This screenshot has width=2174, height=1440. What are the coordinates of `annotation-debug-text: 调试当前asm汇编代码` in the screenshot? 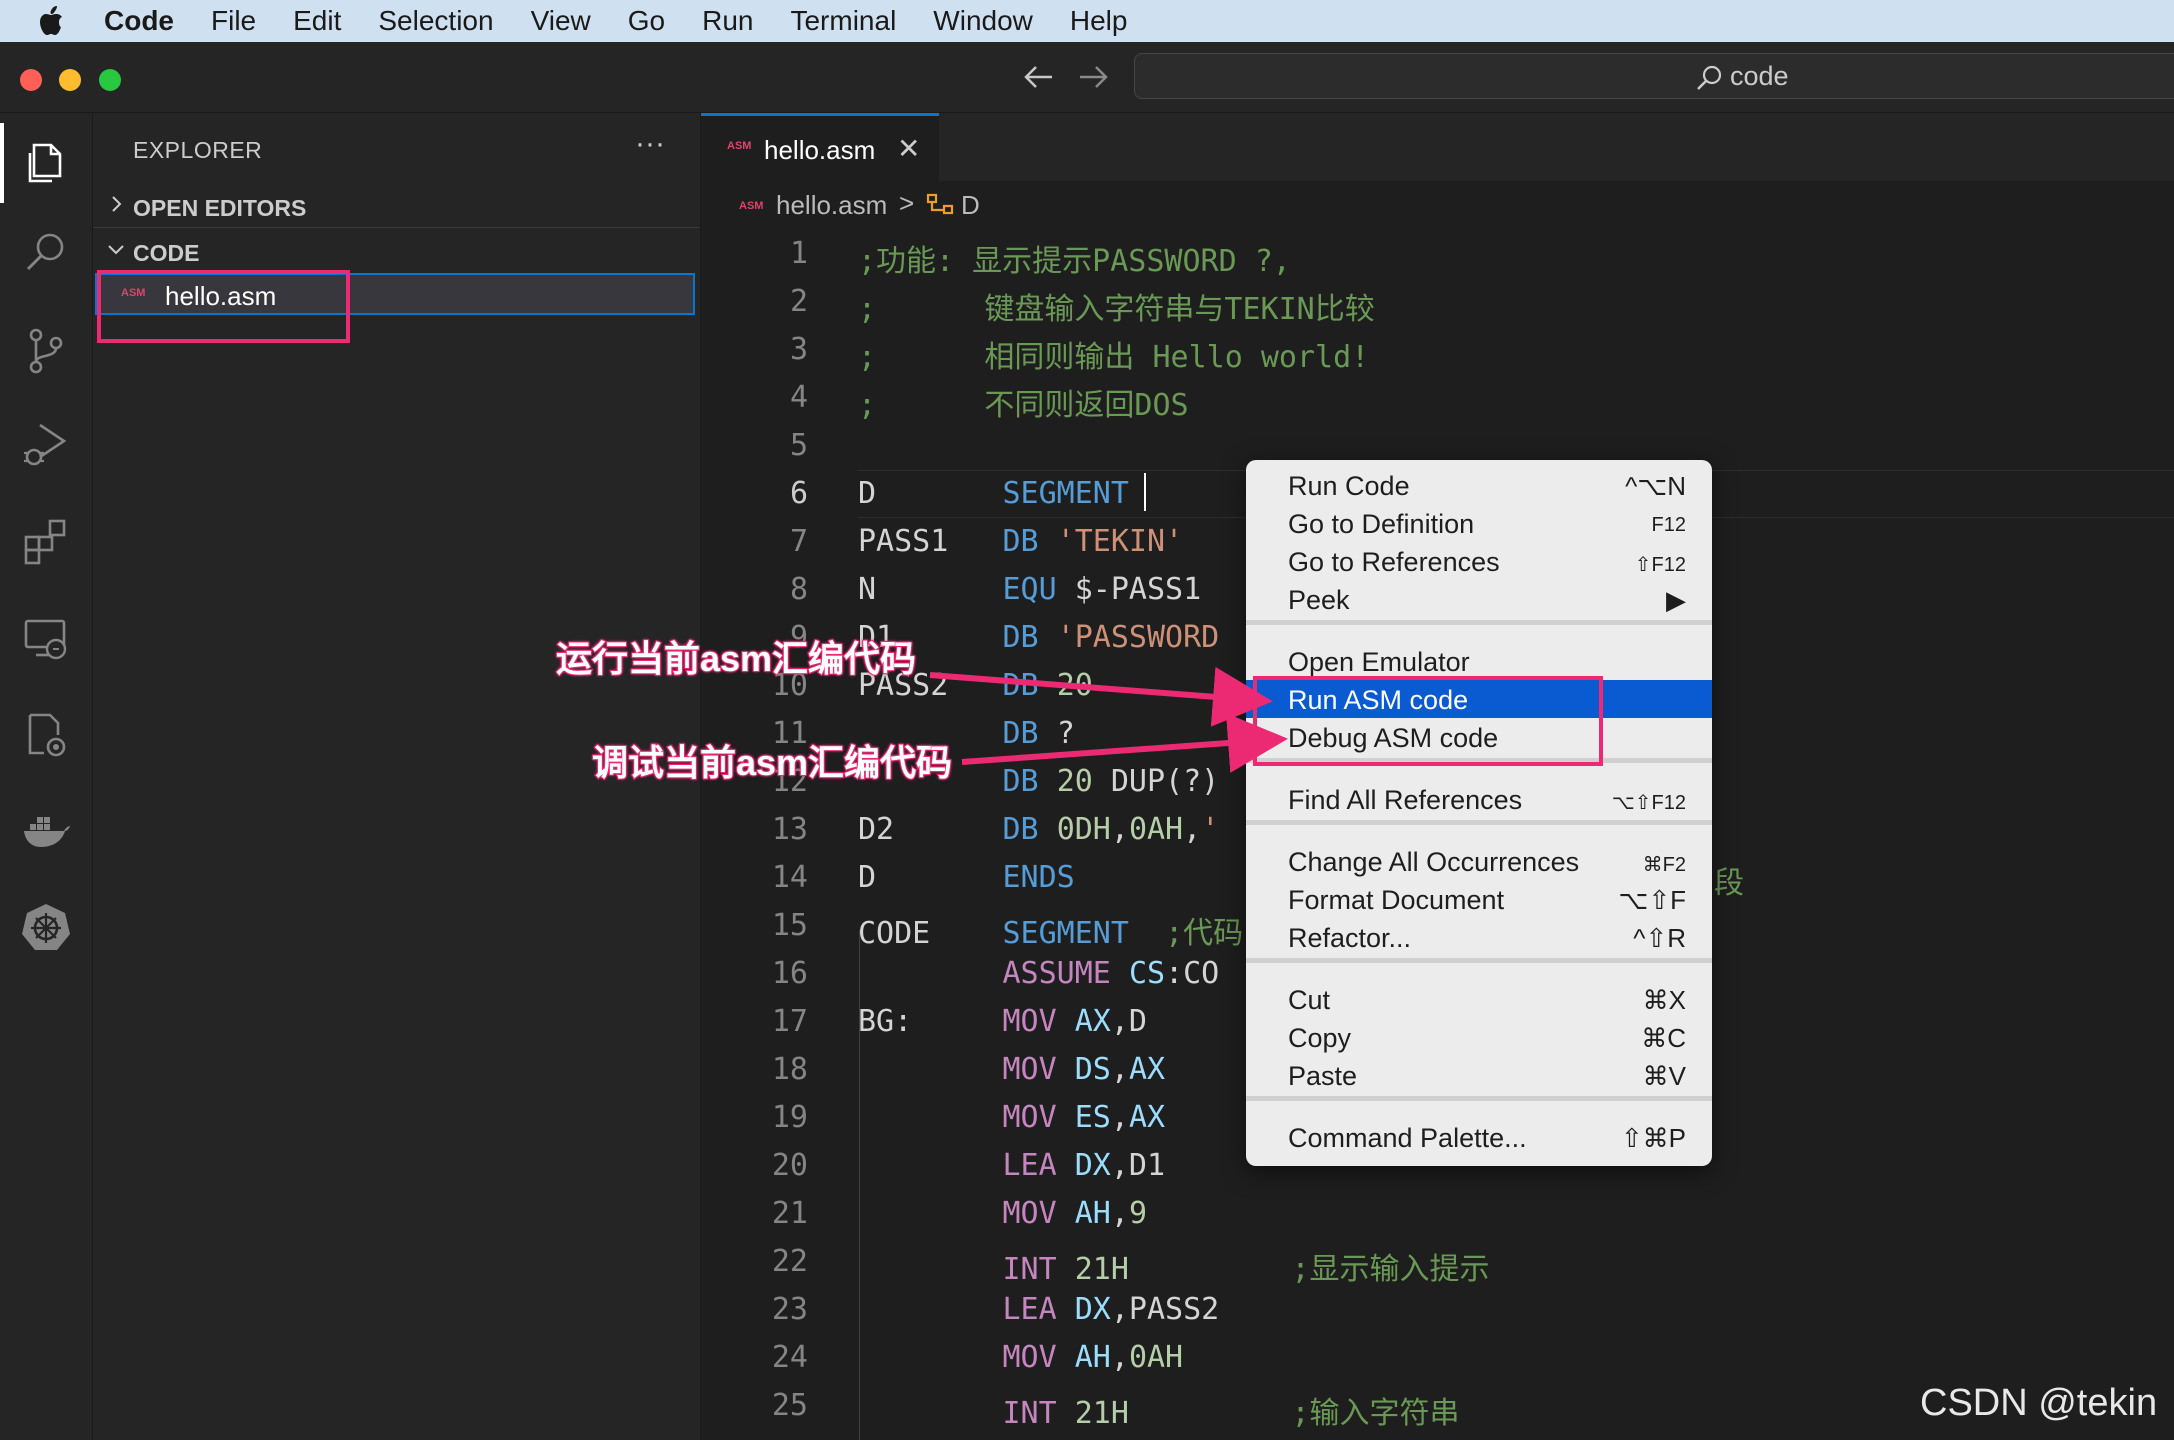 It's located at (772, 762).